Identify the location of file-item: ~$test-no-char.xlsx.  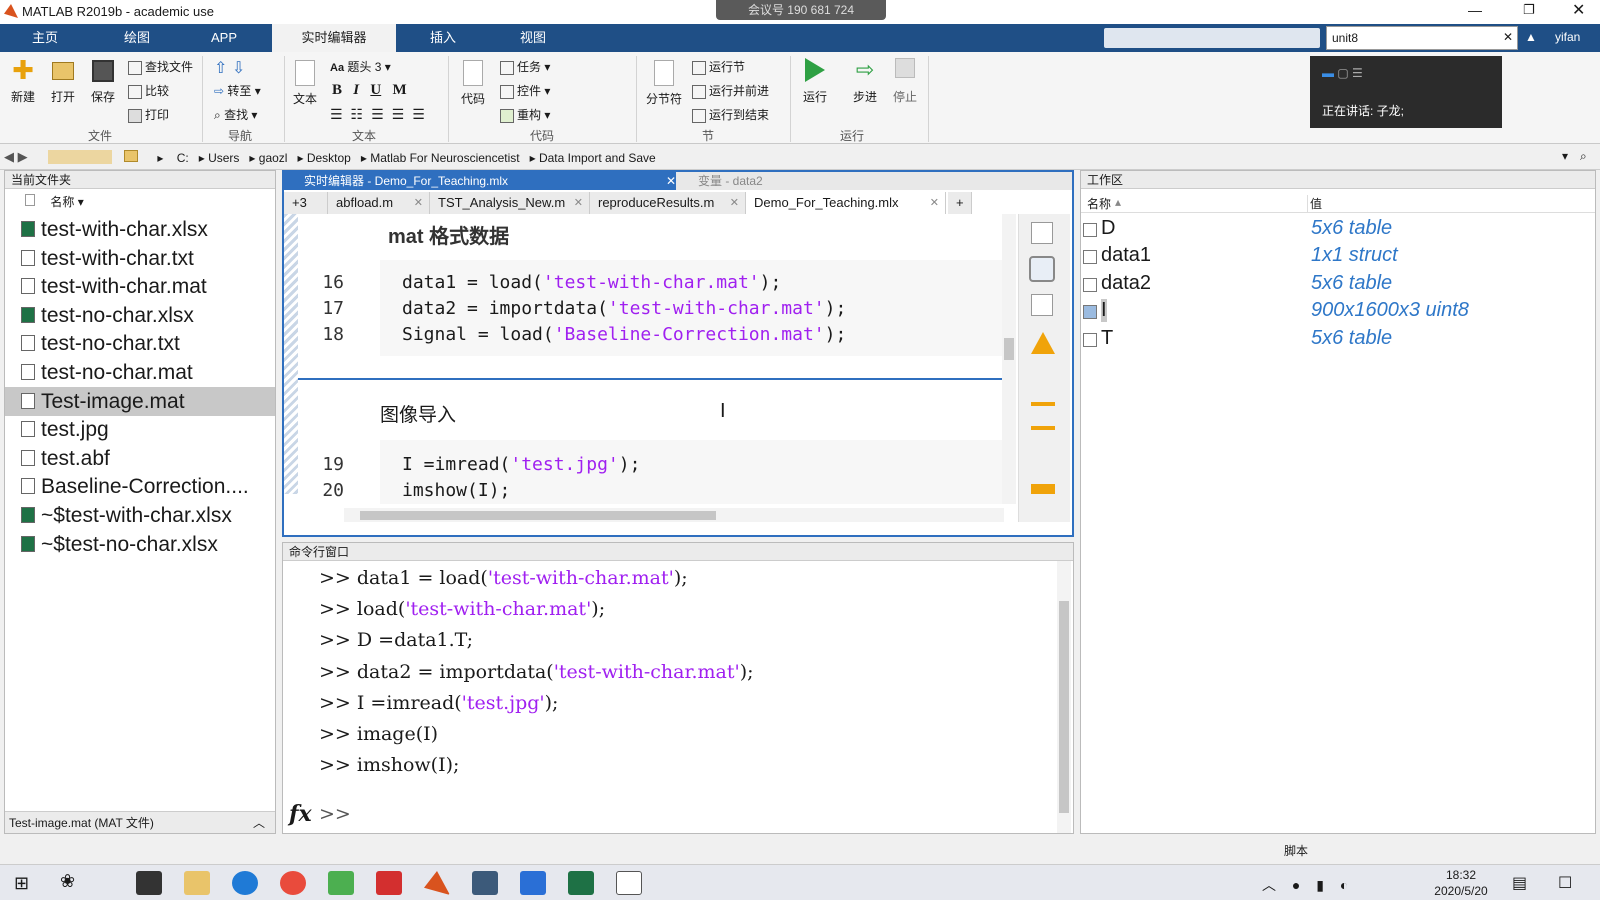
(140, 544).